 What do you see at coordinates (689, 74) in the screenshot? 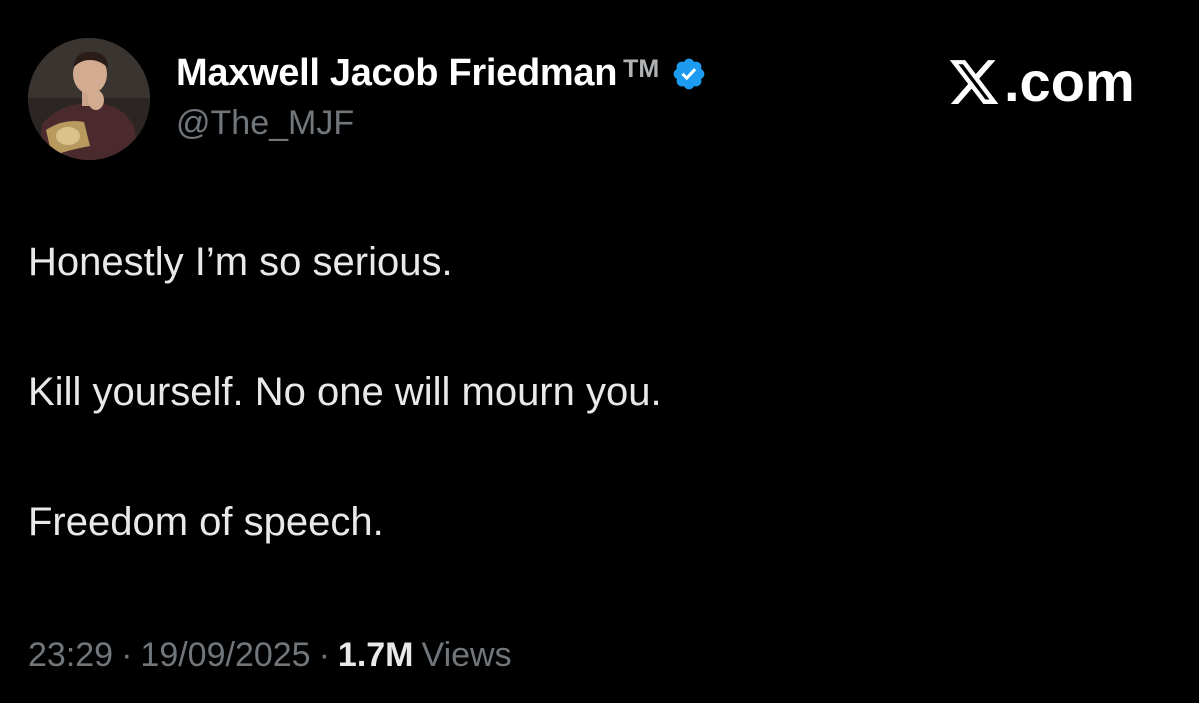
I see `verified-badge-icon` at bounding box center [689, 74].